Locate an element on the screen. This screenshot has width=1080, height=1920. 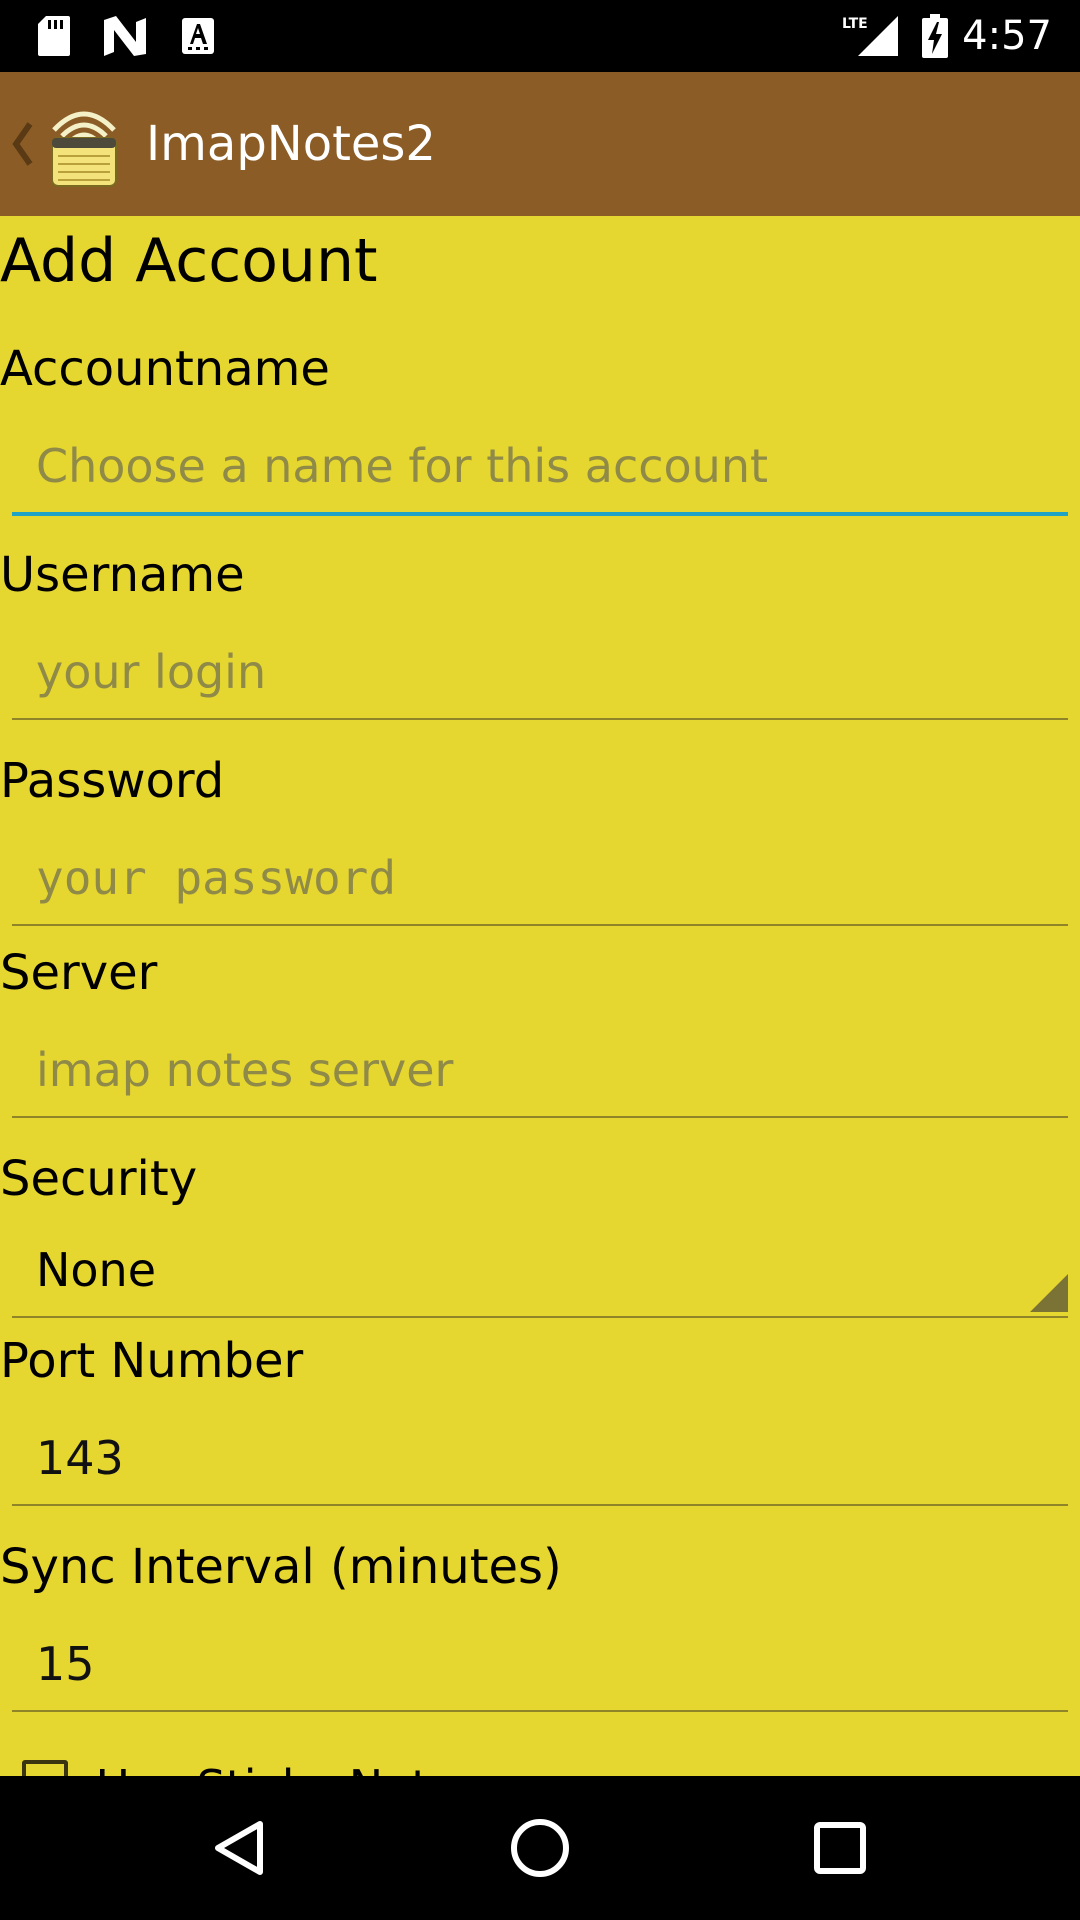
home-circle-icon is located at coordinates (540, 1848).